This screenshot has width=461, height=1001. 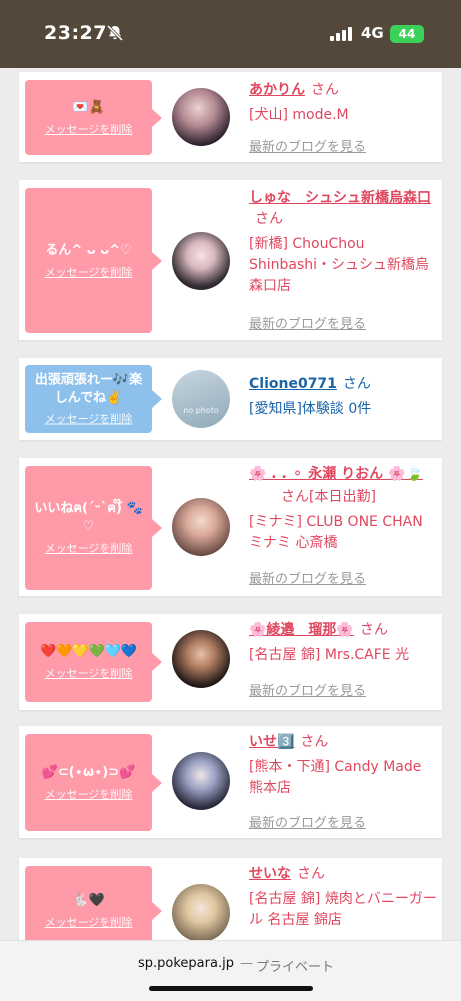 What do you see at coordinates (231, 988) in the screenshot?
I see `home-indicator` at bounding box center [231, 988].